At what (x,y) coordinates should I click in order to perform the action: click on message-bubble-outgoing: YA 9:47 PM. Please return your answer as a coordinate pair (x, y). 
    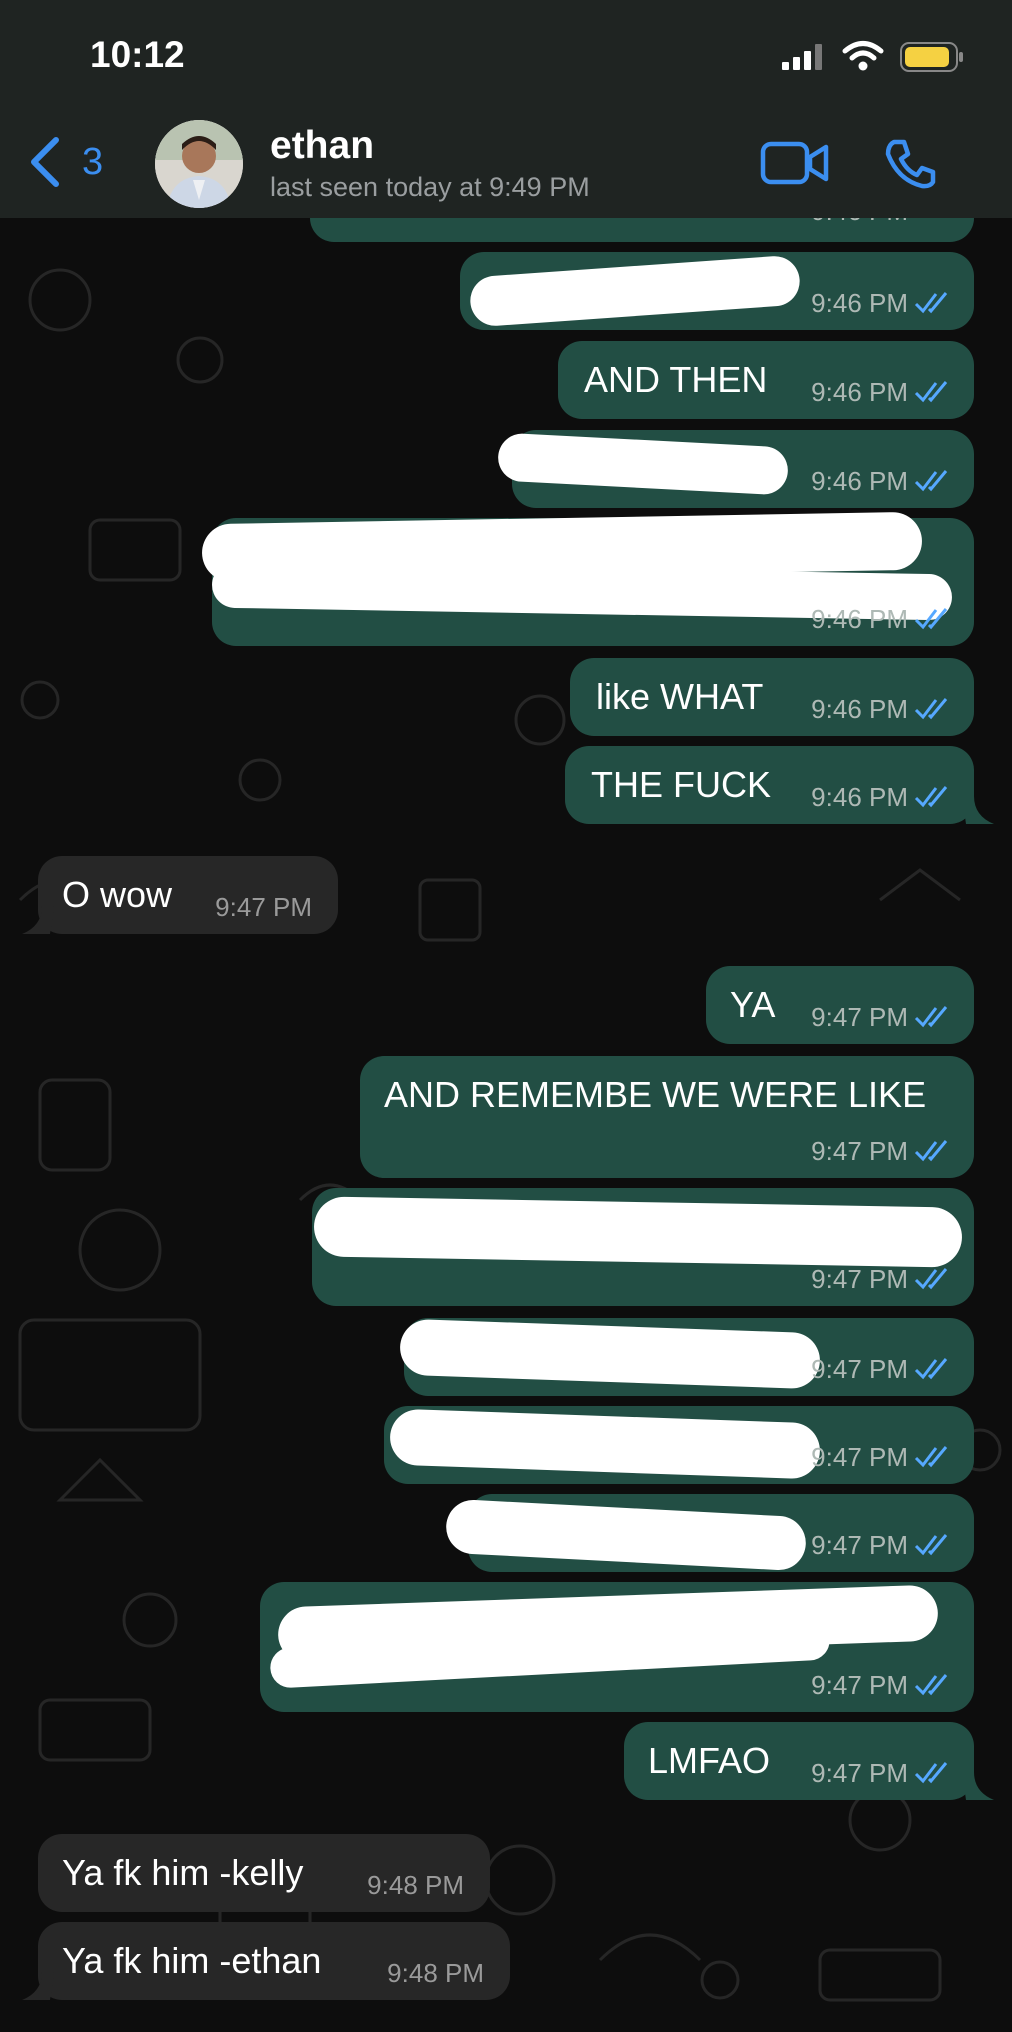
    Looking at the image, I should click on (840, 1005).